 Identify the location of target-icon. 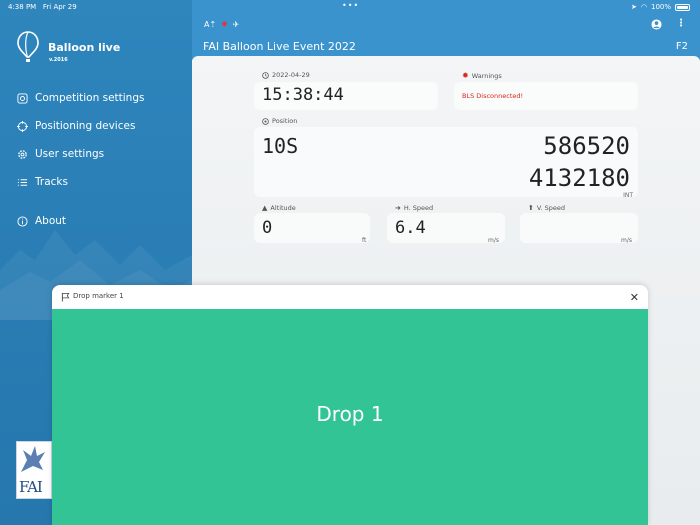
(265, 121).